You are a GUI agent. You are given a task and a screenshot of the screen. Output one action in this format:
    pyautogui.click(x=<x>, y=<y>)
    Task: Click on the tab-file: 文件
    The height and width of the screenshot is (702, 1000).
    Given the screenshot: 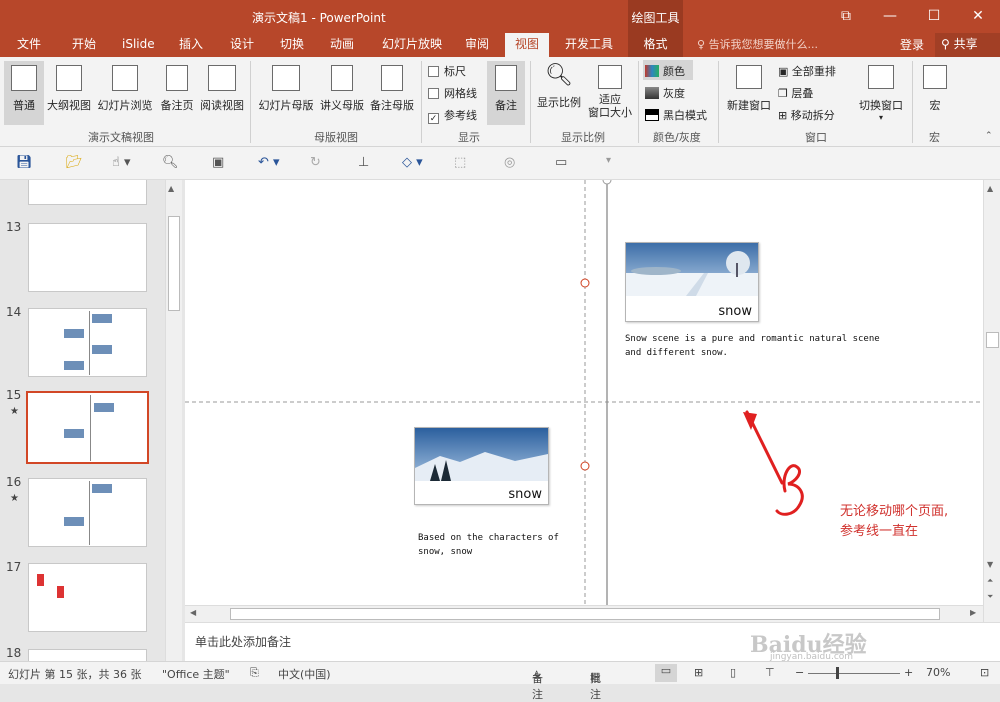 What is the action you would take?
    pyautogui.click(x=29, y=45)
    